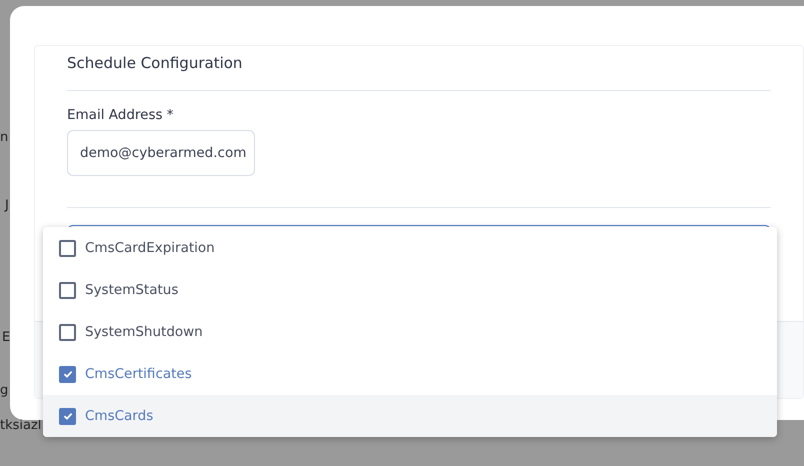 The width and height of the screenshot is (804, 466). Describe the element at coordinates (7, 205) in the screenshot. I see `table-cell: J` at that location.